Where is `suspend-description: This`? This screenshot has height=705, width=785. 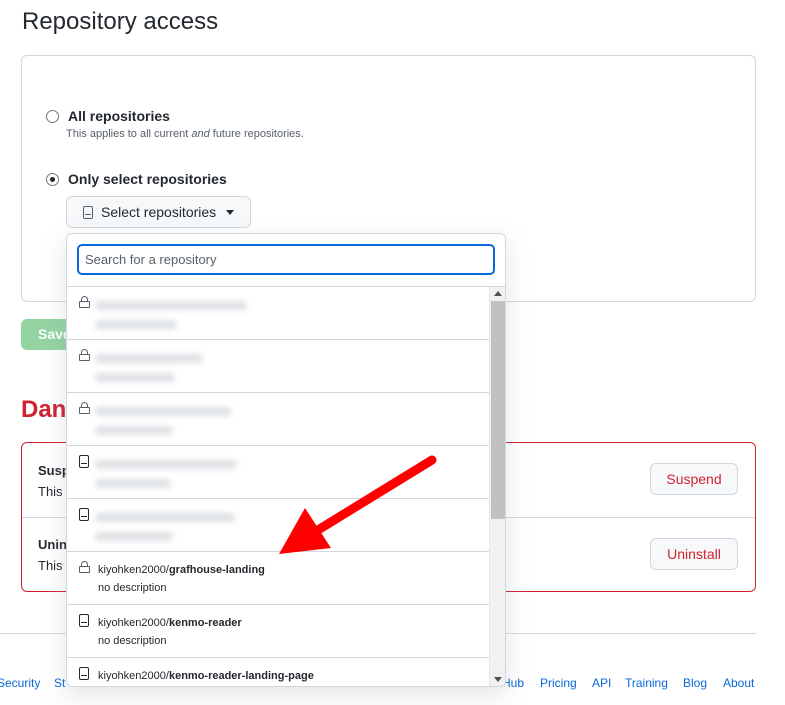 suspend-description: This is located at coordinates (50, 491).